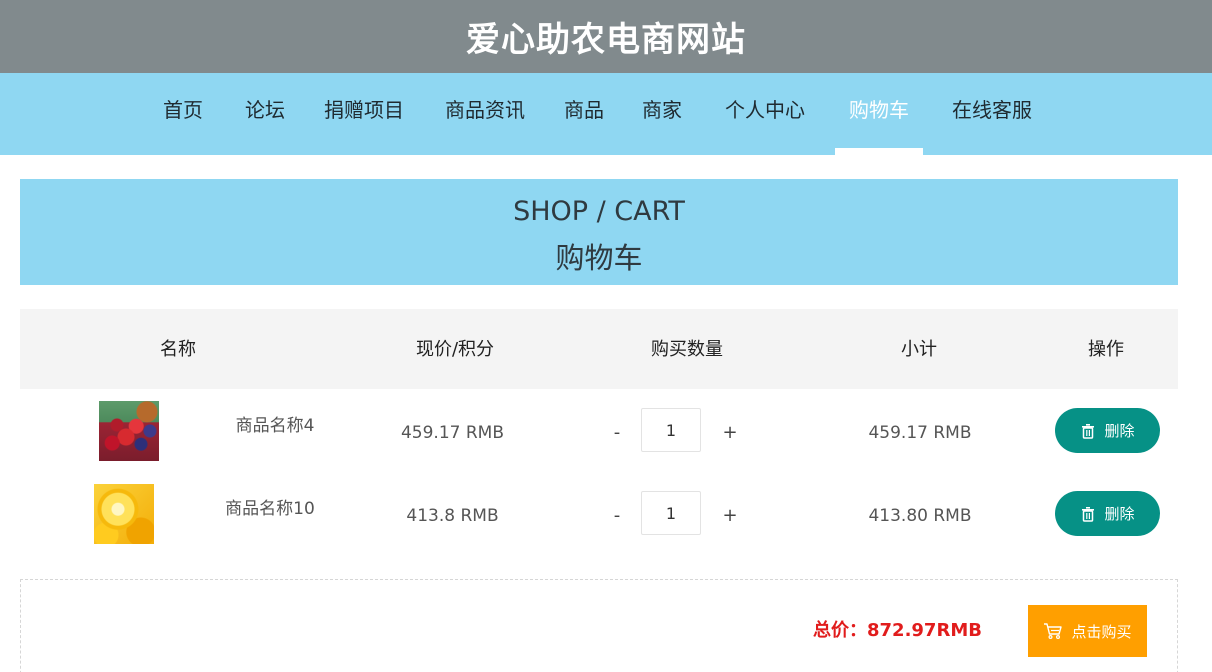  Describe the element at coordinates (599, 431) in the screenshot. I see `cart-row: 商品名称4 459.17 RMB - + 459.17 RMB 删除` at that location.